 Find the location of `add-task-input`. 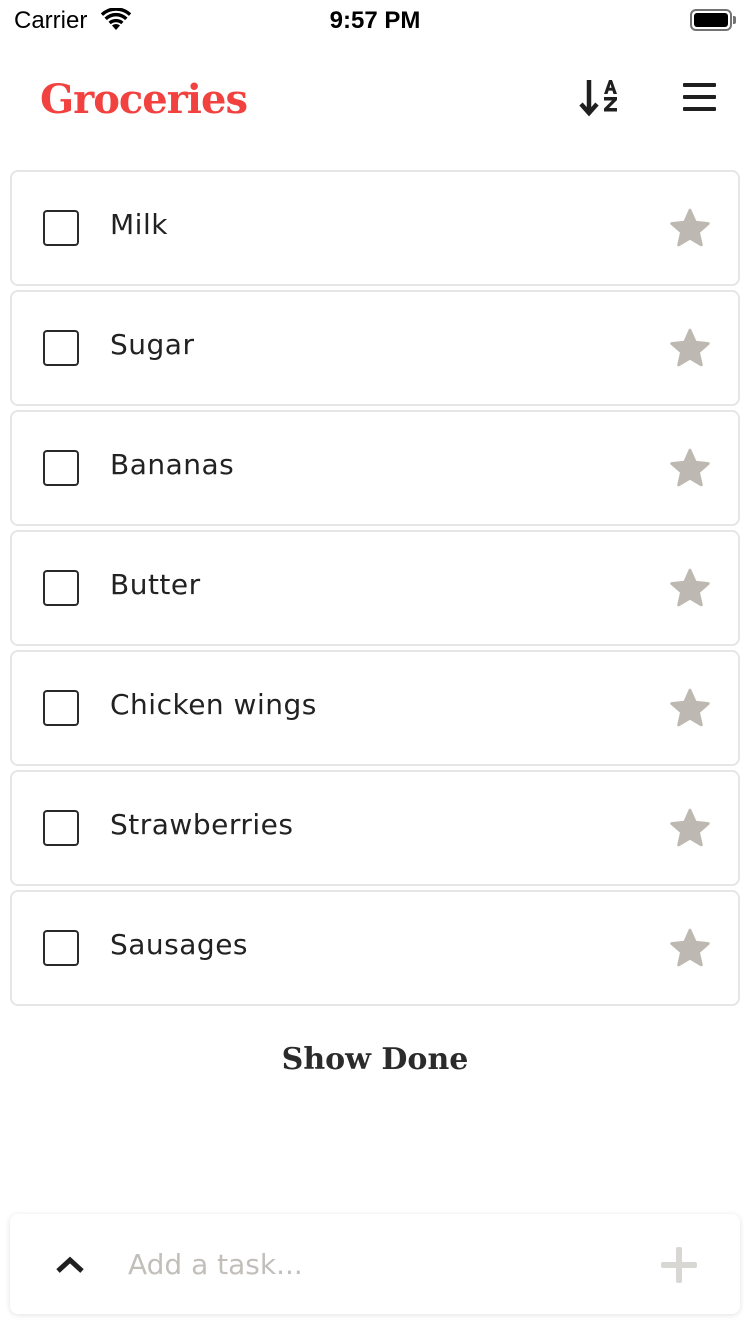

add-task-input is located at coordinates (378, 1264).